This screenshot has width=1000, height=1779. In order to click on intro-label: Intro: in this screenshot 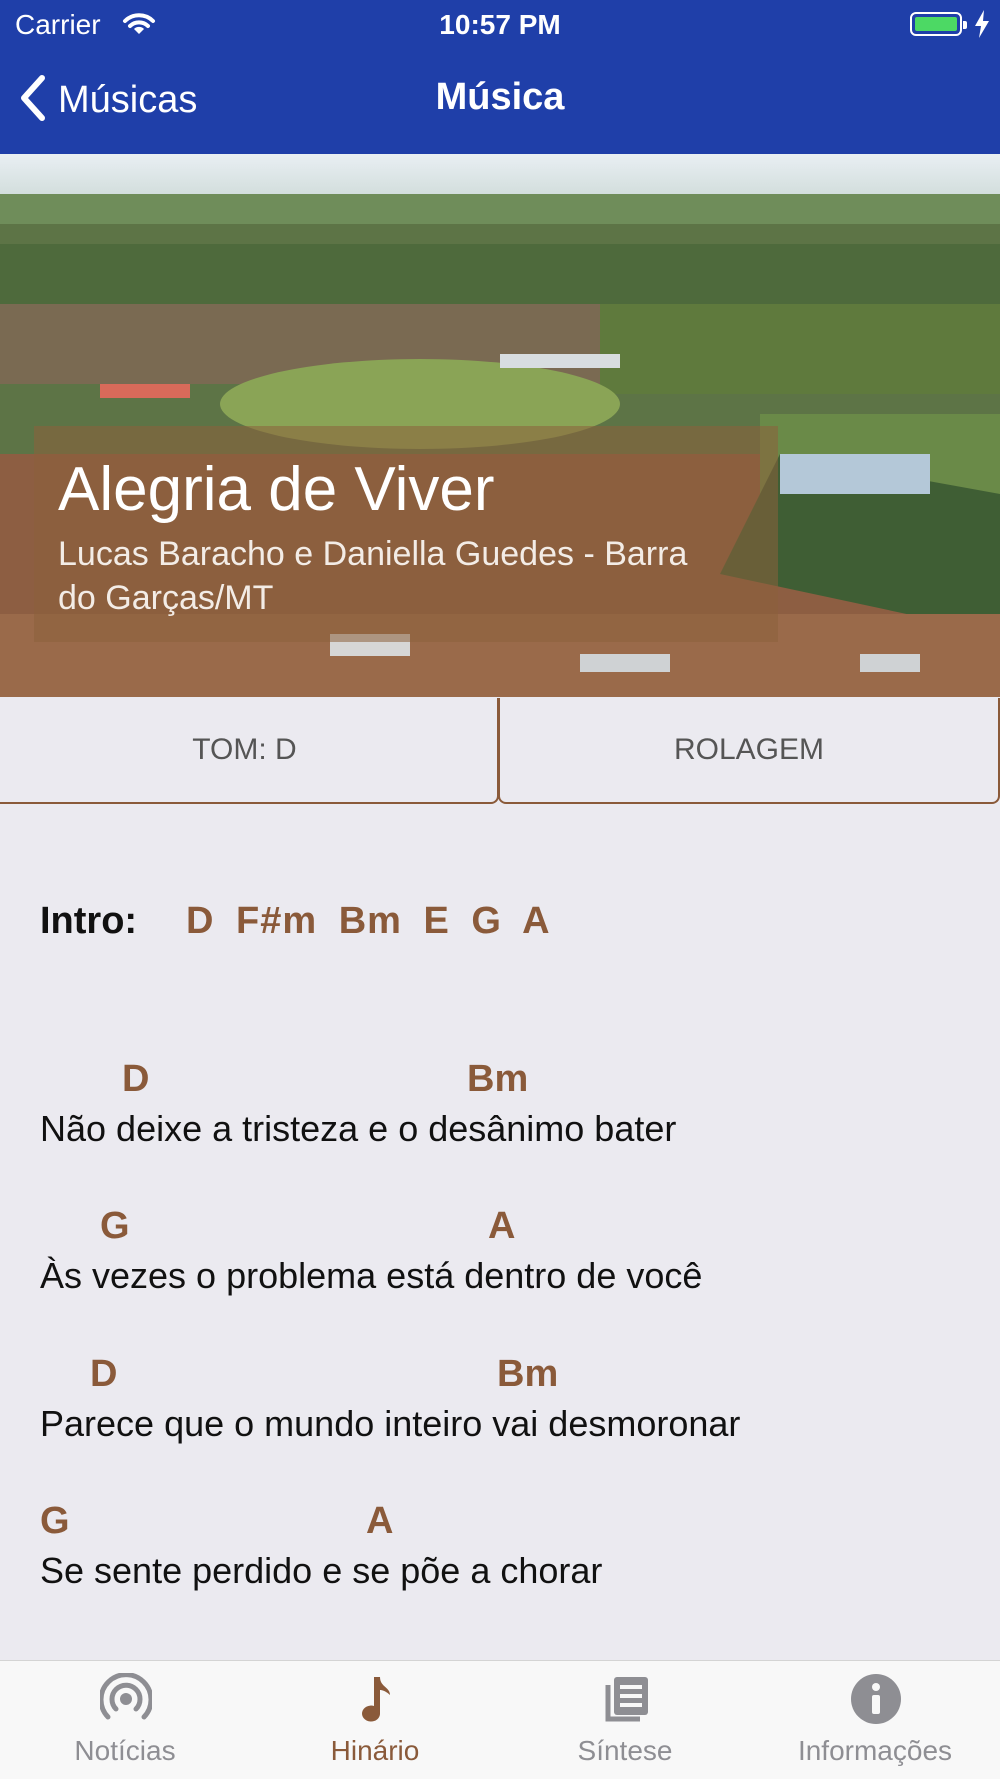, I will do `click(89, 921)`.